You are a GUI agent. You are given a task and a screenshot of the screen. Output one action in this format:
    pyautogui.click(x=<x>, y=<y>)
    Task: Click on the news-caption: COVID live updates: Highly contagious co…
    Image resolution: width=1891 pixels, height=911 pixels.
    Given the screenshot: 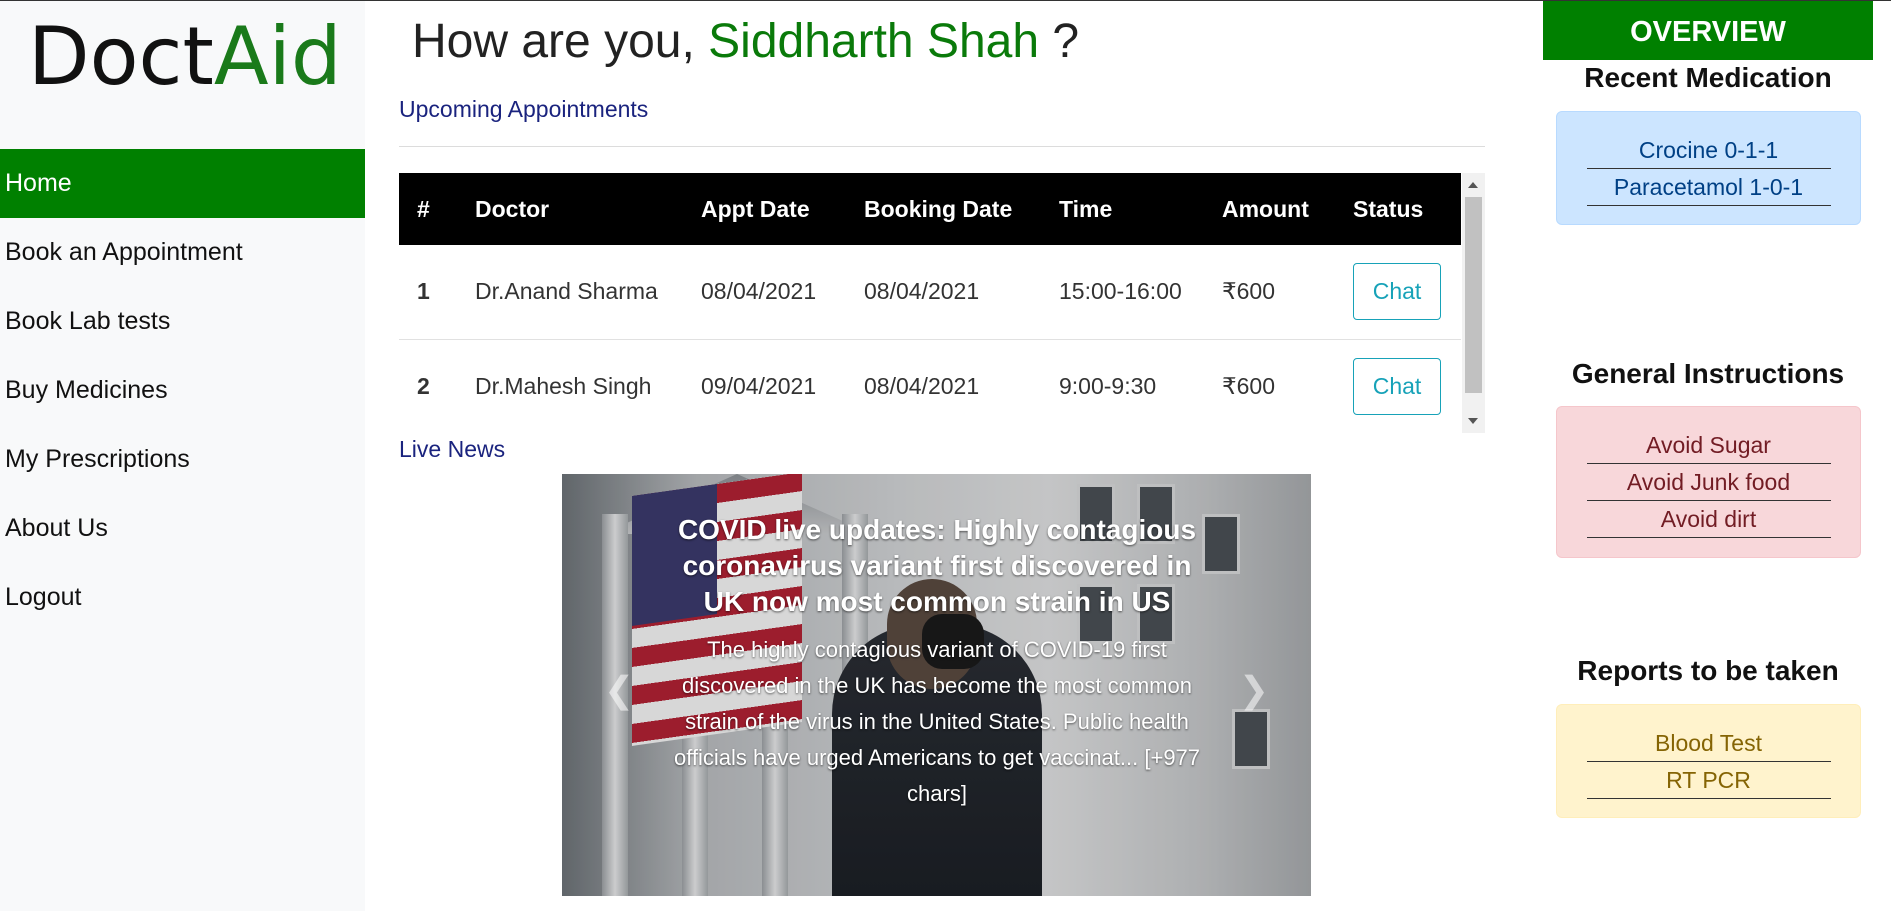 What is the action you would take?
    pyautogui.click(x=937, y=662)
    